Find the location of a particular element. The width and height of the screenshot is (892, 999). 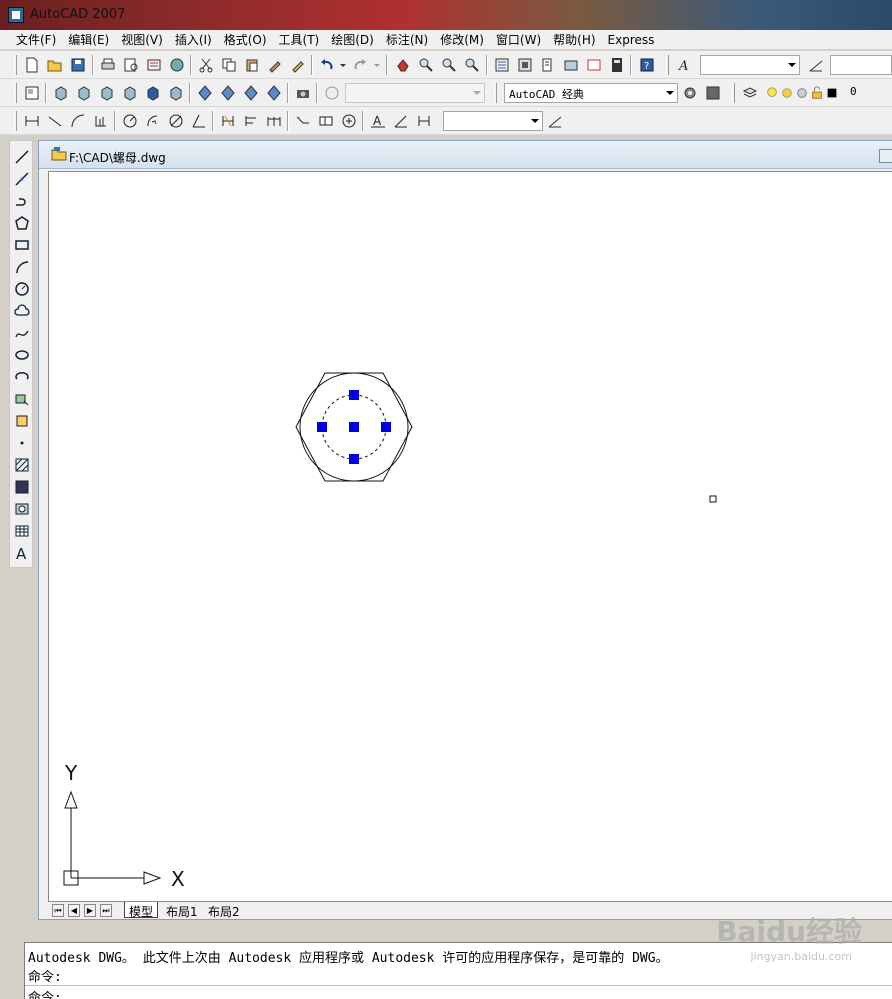

undo-dropdown-icon is located at coordinates (343, 65).